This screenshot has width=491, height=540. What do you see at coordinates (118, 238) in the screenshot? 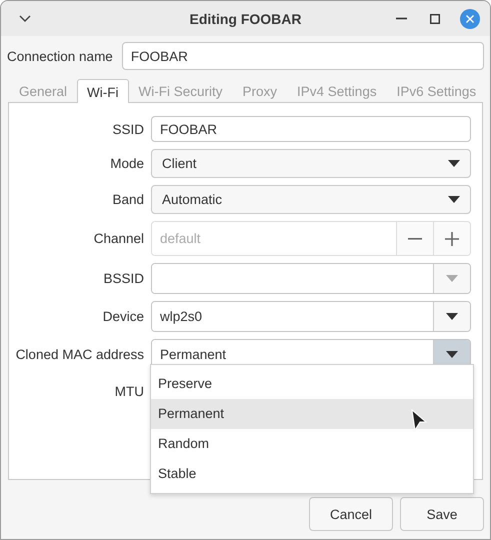
I see `field-label: Channel` at bounding box center [118, 238].